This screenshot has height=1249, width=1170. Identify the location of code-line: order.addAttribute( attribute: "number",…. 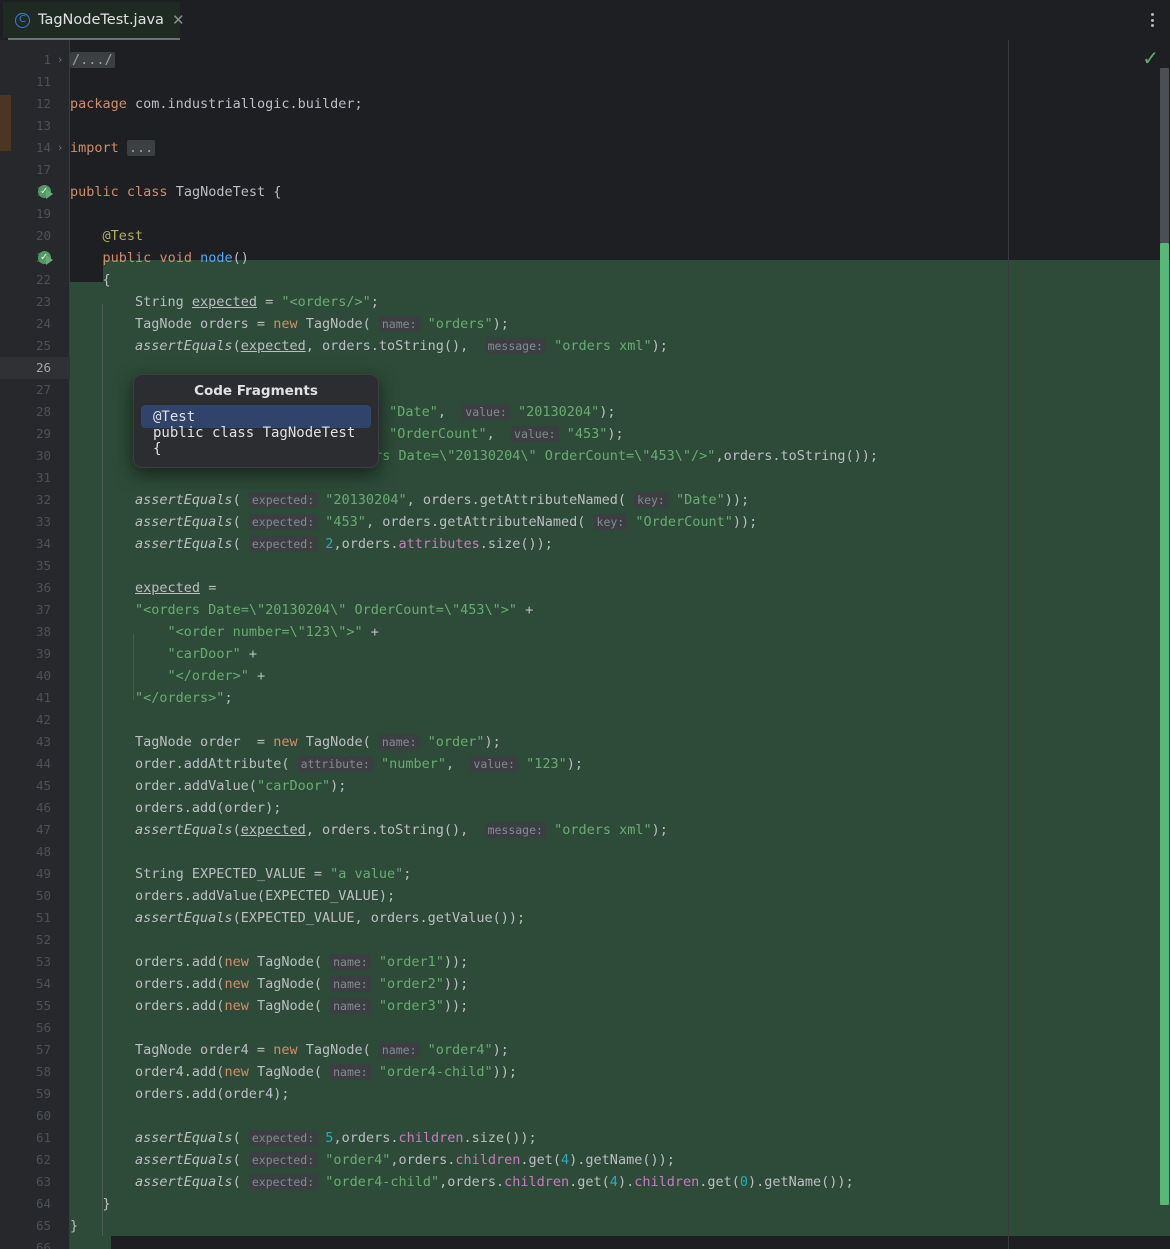
(326, 764).